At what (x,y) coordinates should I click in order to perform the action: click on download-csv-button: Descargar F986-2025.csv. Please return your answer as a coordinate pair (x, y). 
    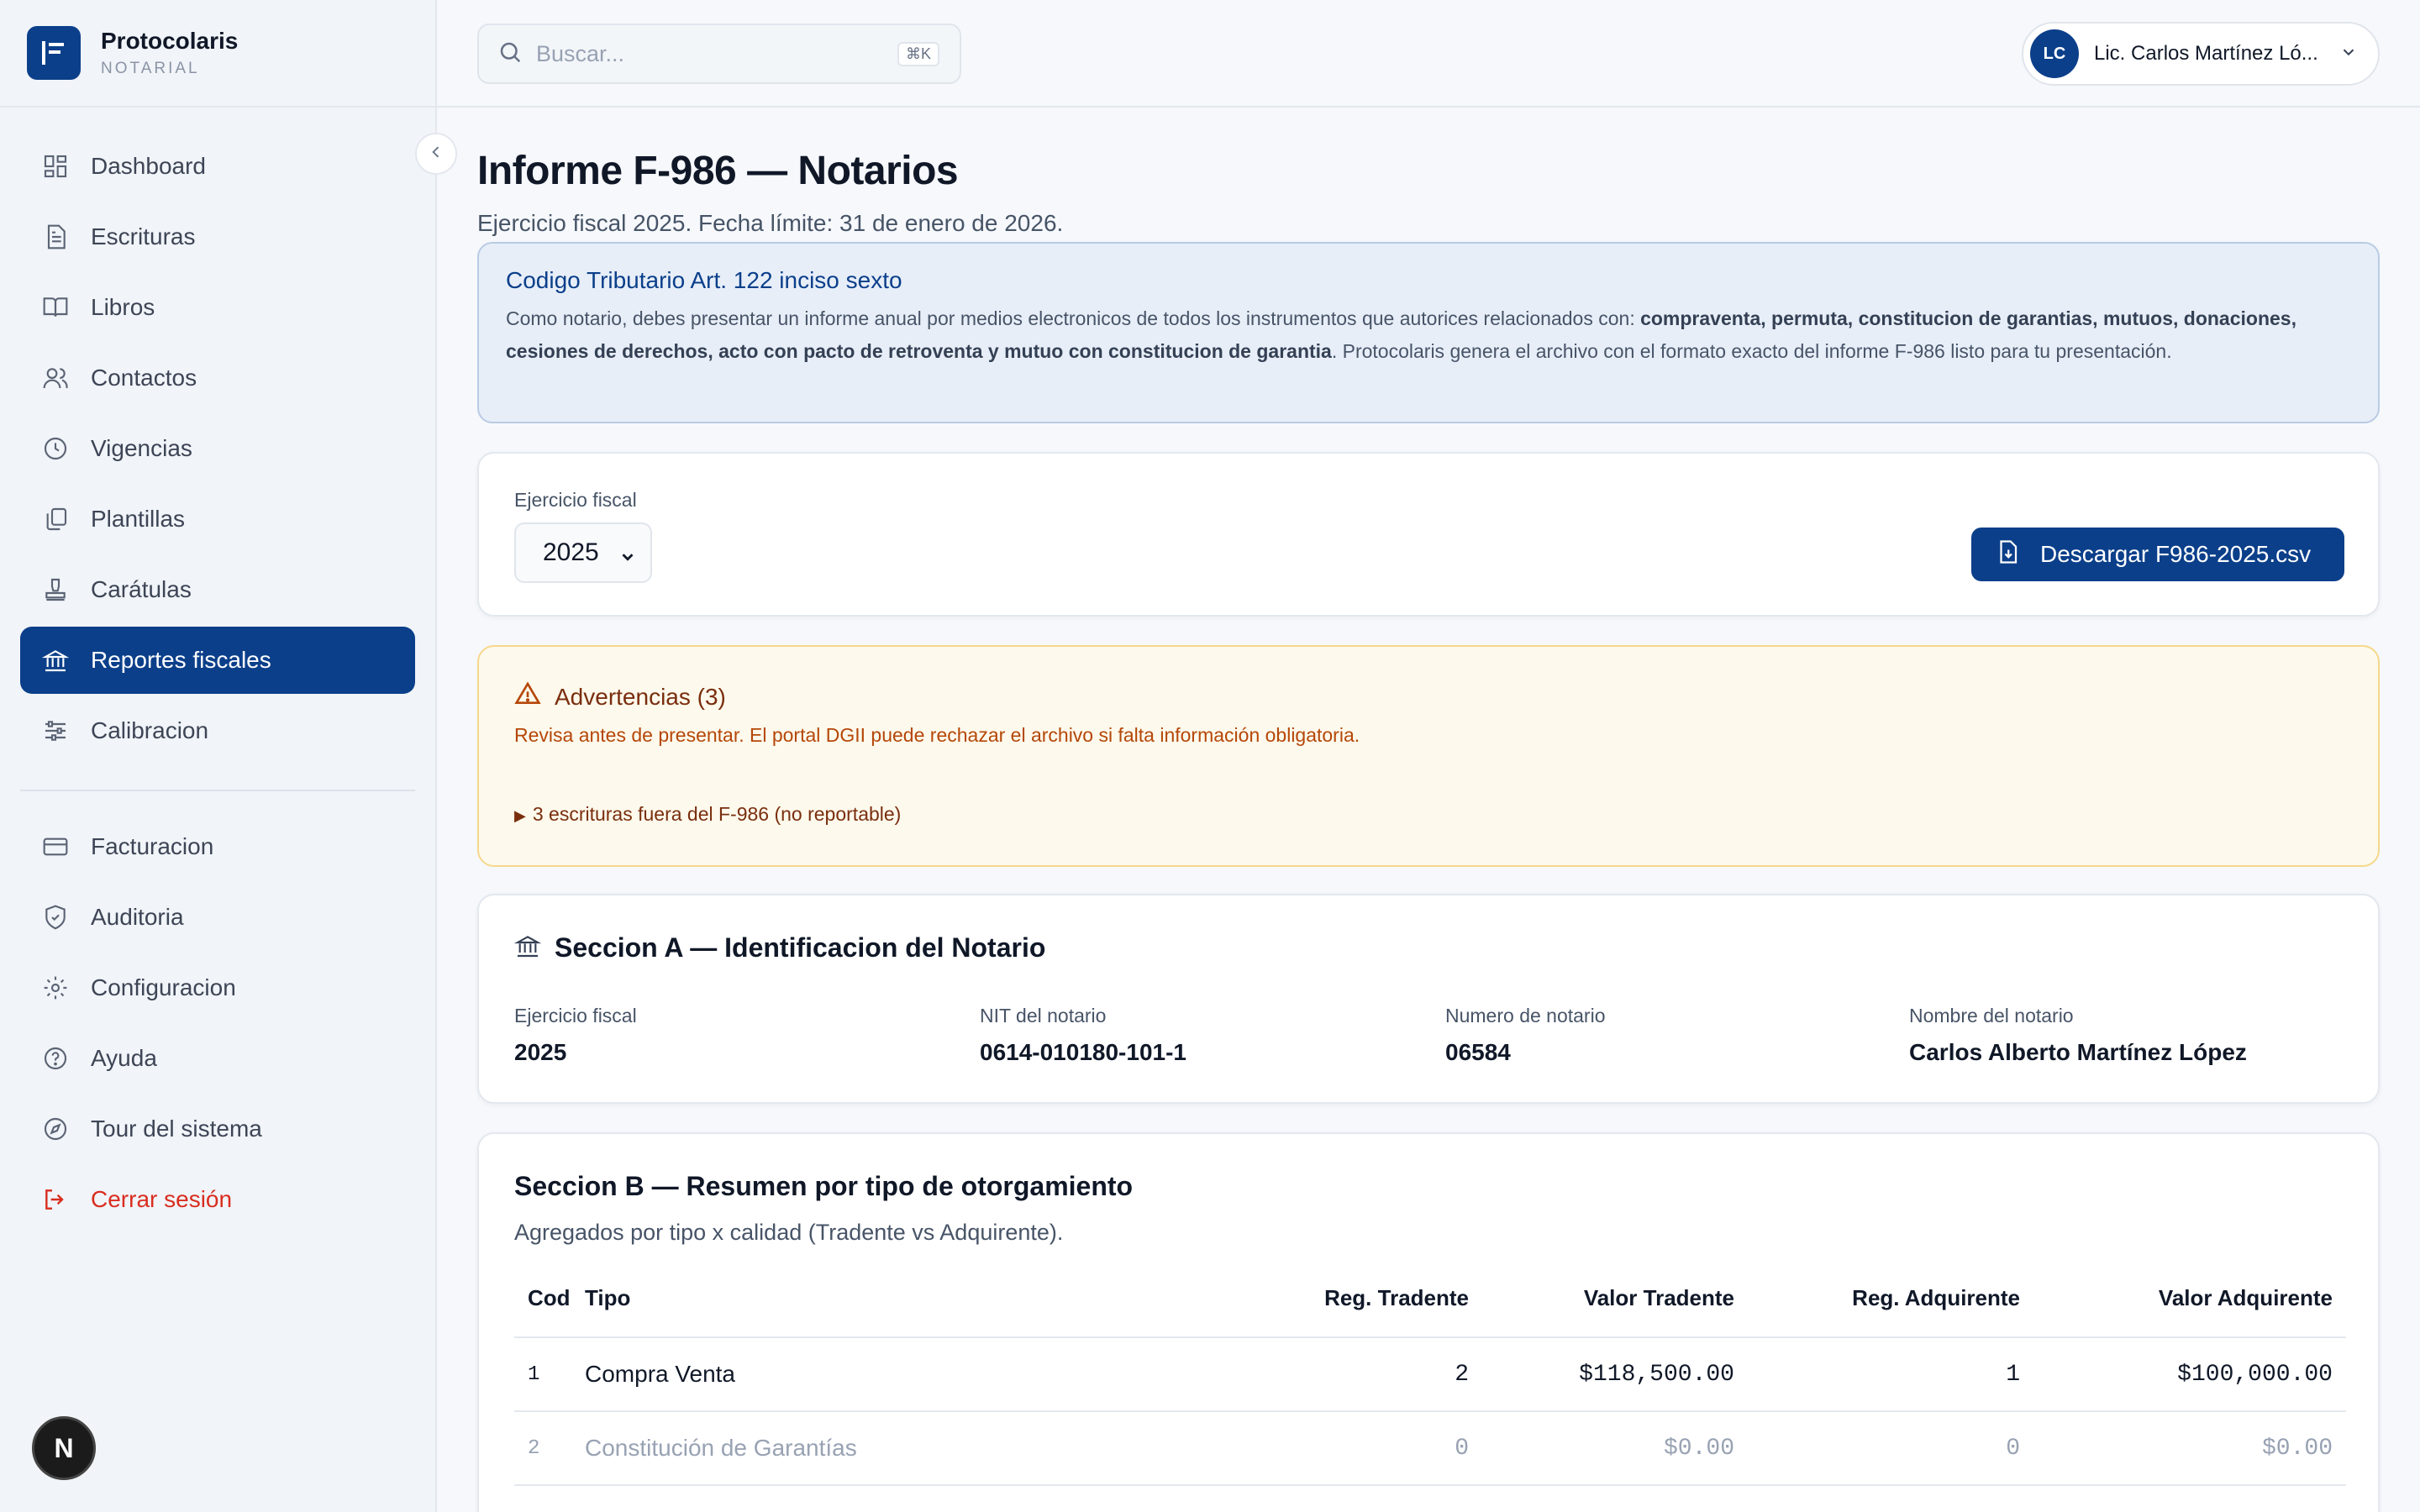
    Looking at the image, I should click on (2157, 554).